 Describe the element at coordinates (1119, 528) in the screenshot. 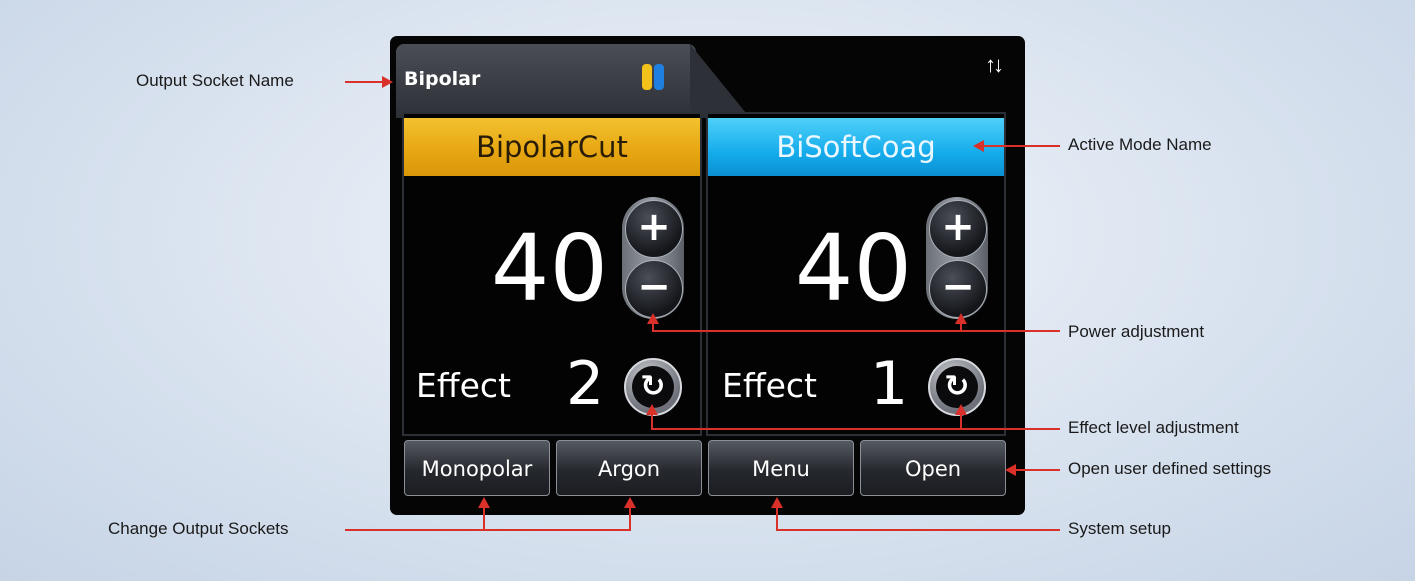

I see `callout-system-setup: System setup` at that location.